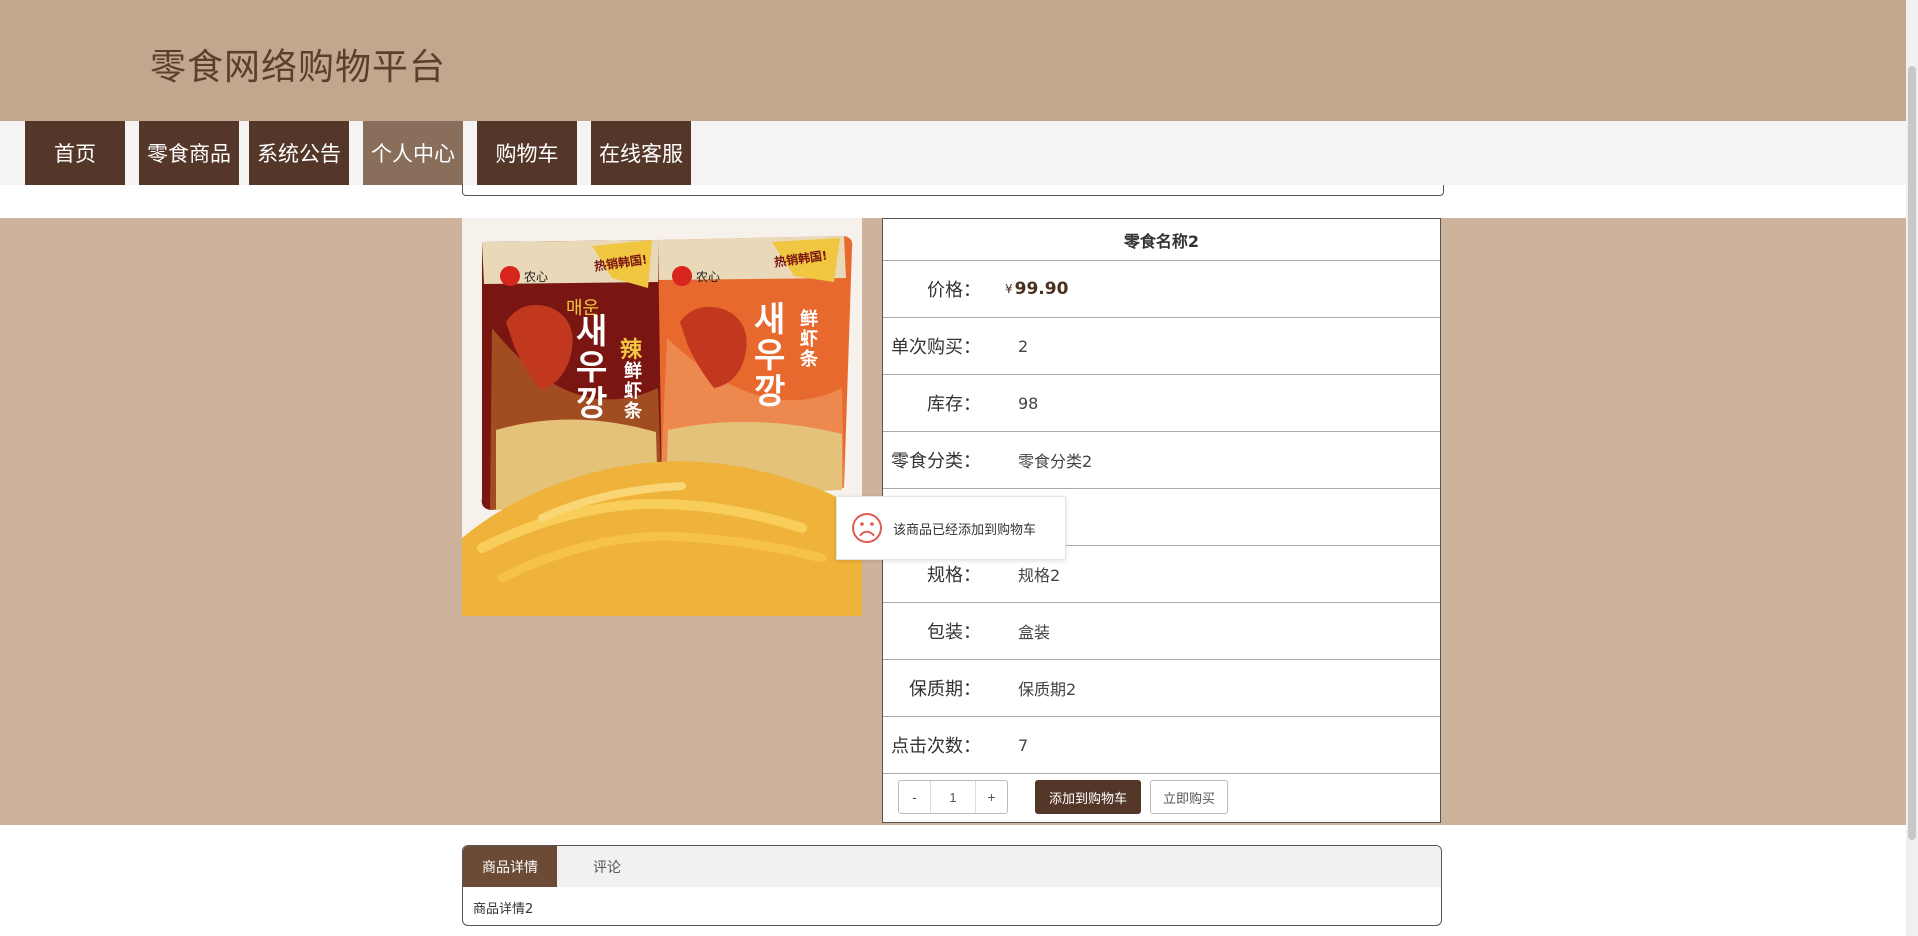 Image resolution: width=1918 pixels, height=936 pixels. What do you see at coordinates (1161, 745) in the screenshot?
I see `click-count-row: 点击次数： 7` at bounding box center [1161, 745].